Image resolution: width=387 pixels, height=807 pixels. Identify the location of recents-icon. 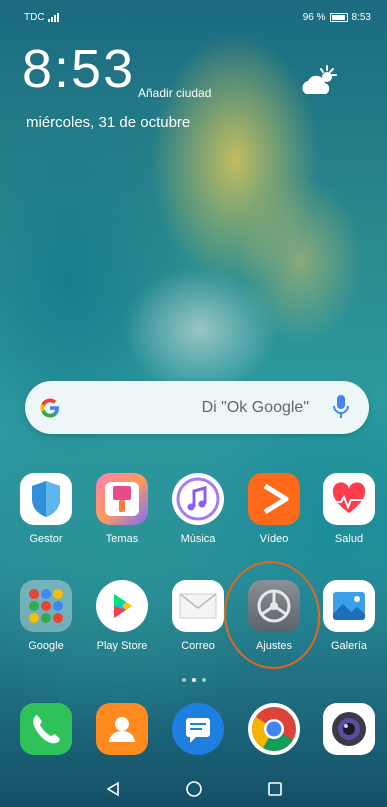
(275, 789).